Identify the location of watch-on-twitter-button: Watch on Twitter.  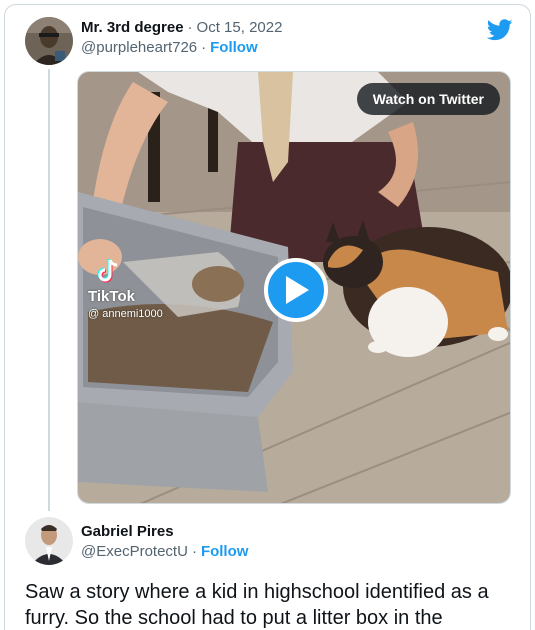
(428, 99).